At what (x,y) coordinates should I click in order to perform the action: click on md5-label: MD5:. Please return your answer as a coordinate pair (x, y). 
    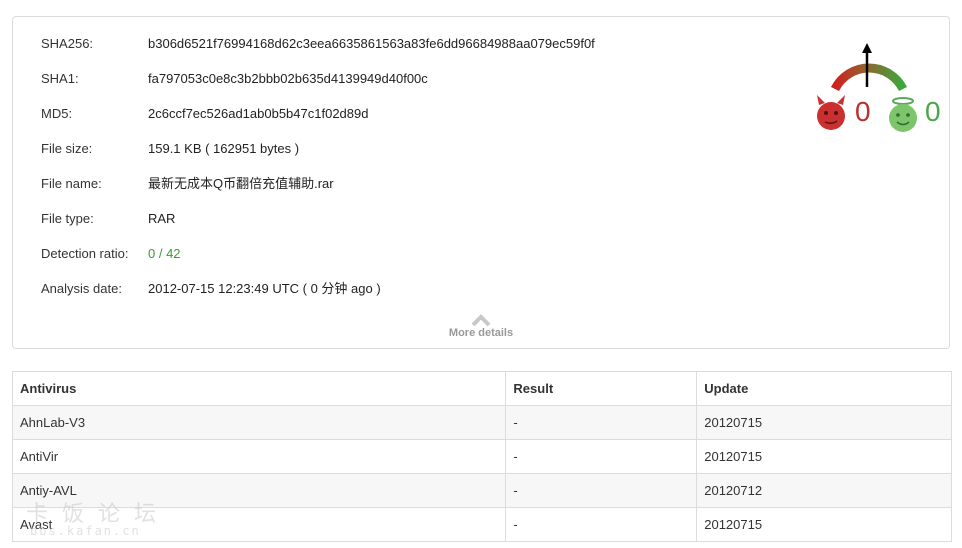
    Looking at the image, I should click on (57, 113).